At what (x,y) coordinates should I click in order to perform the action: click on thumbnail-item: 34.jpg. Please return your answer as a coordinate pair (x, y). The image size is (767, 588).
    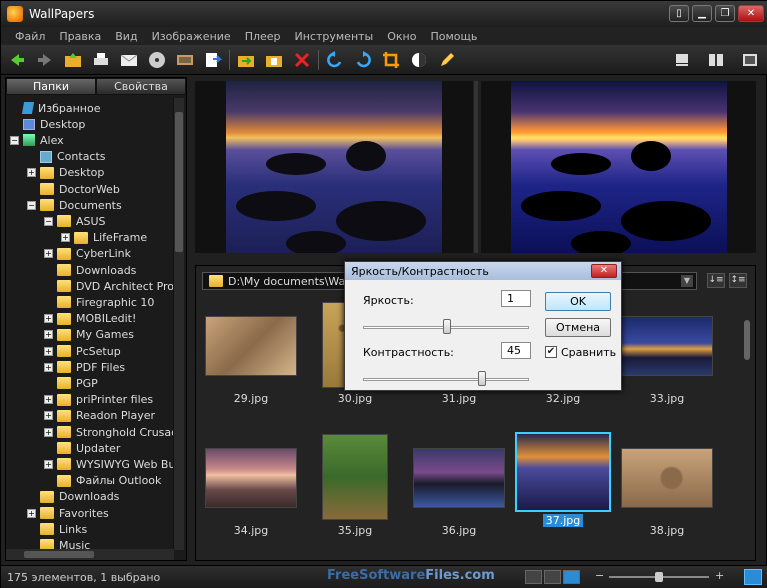
    Looking at the image, I should click on (251, 492).